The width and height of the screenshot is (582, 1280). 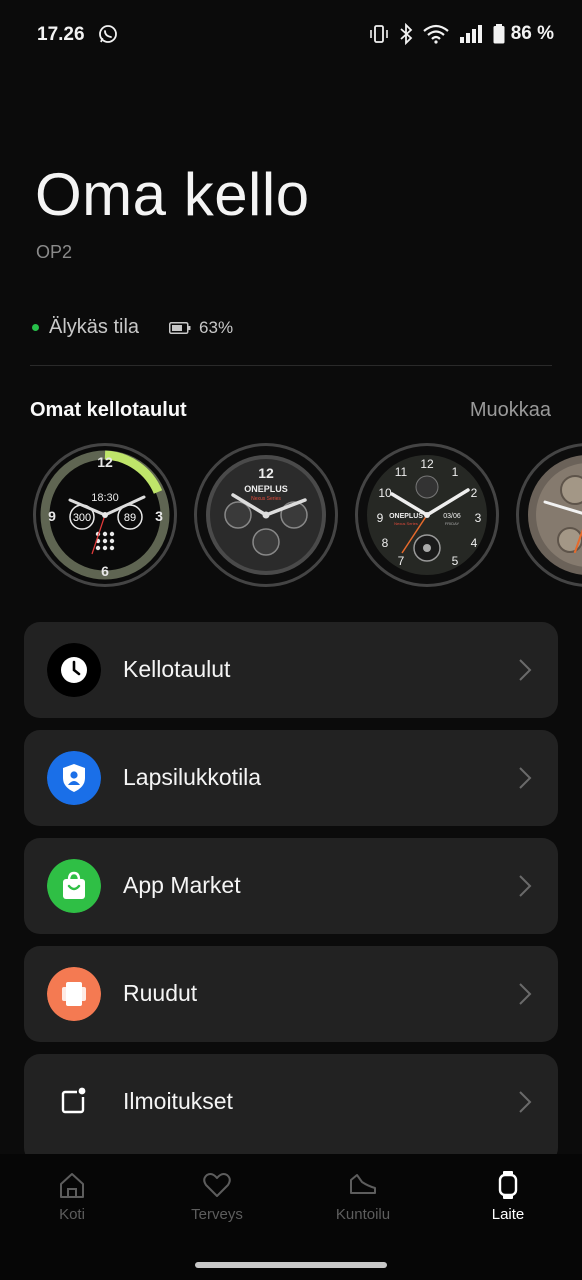 What do you see at coordinates (291, 1265) in the screenshot?
I see `gesture-bar` at bounding box center [291, 1265].